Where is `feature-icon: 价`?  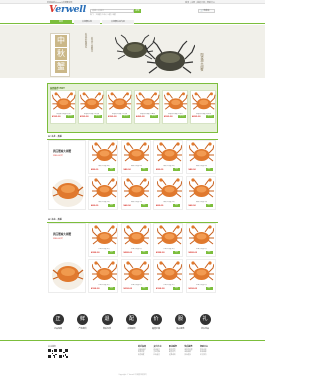 feature-icon: 价 is located at coordinates (156, 319).